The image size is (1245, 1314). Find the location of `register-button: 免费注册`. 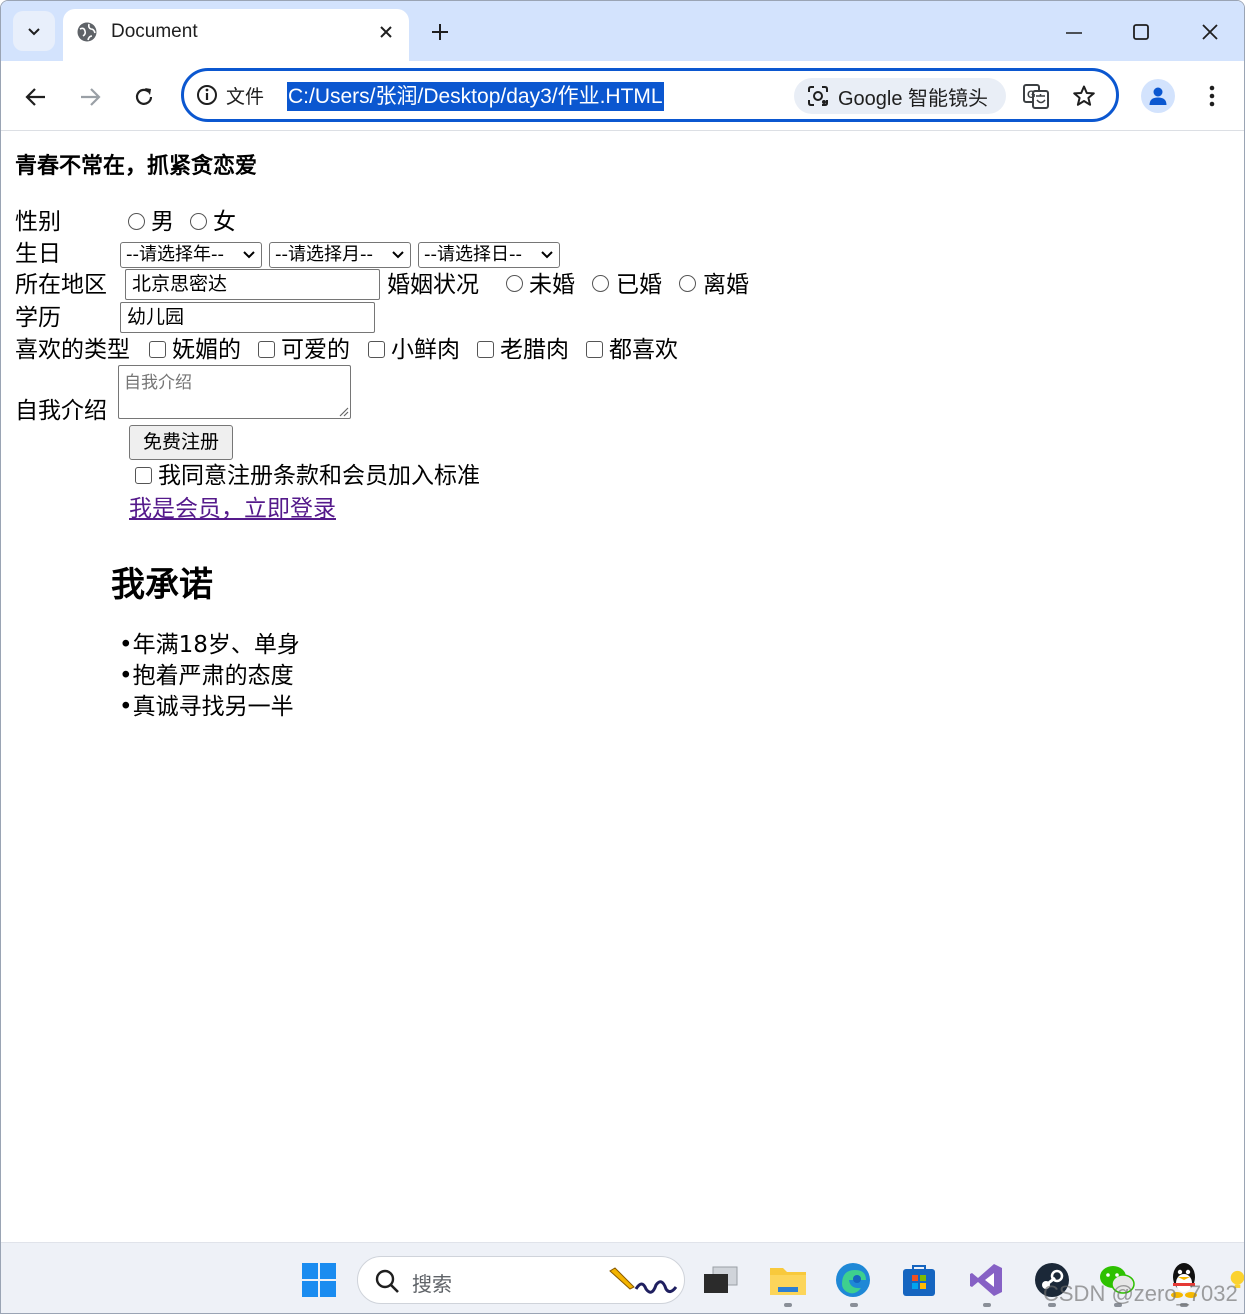

register-button: 免费注册 is located at coordinates (181, 442).